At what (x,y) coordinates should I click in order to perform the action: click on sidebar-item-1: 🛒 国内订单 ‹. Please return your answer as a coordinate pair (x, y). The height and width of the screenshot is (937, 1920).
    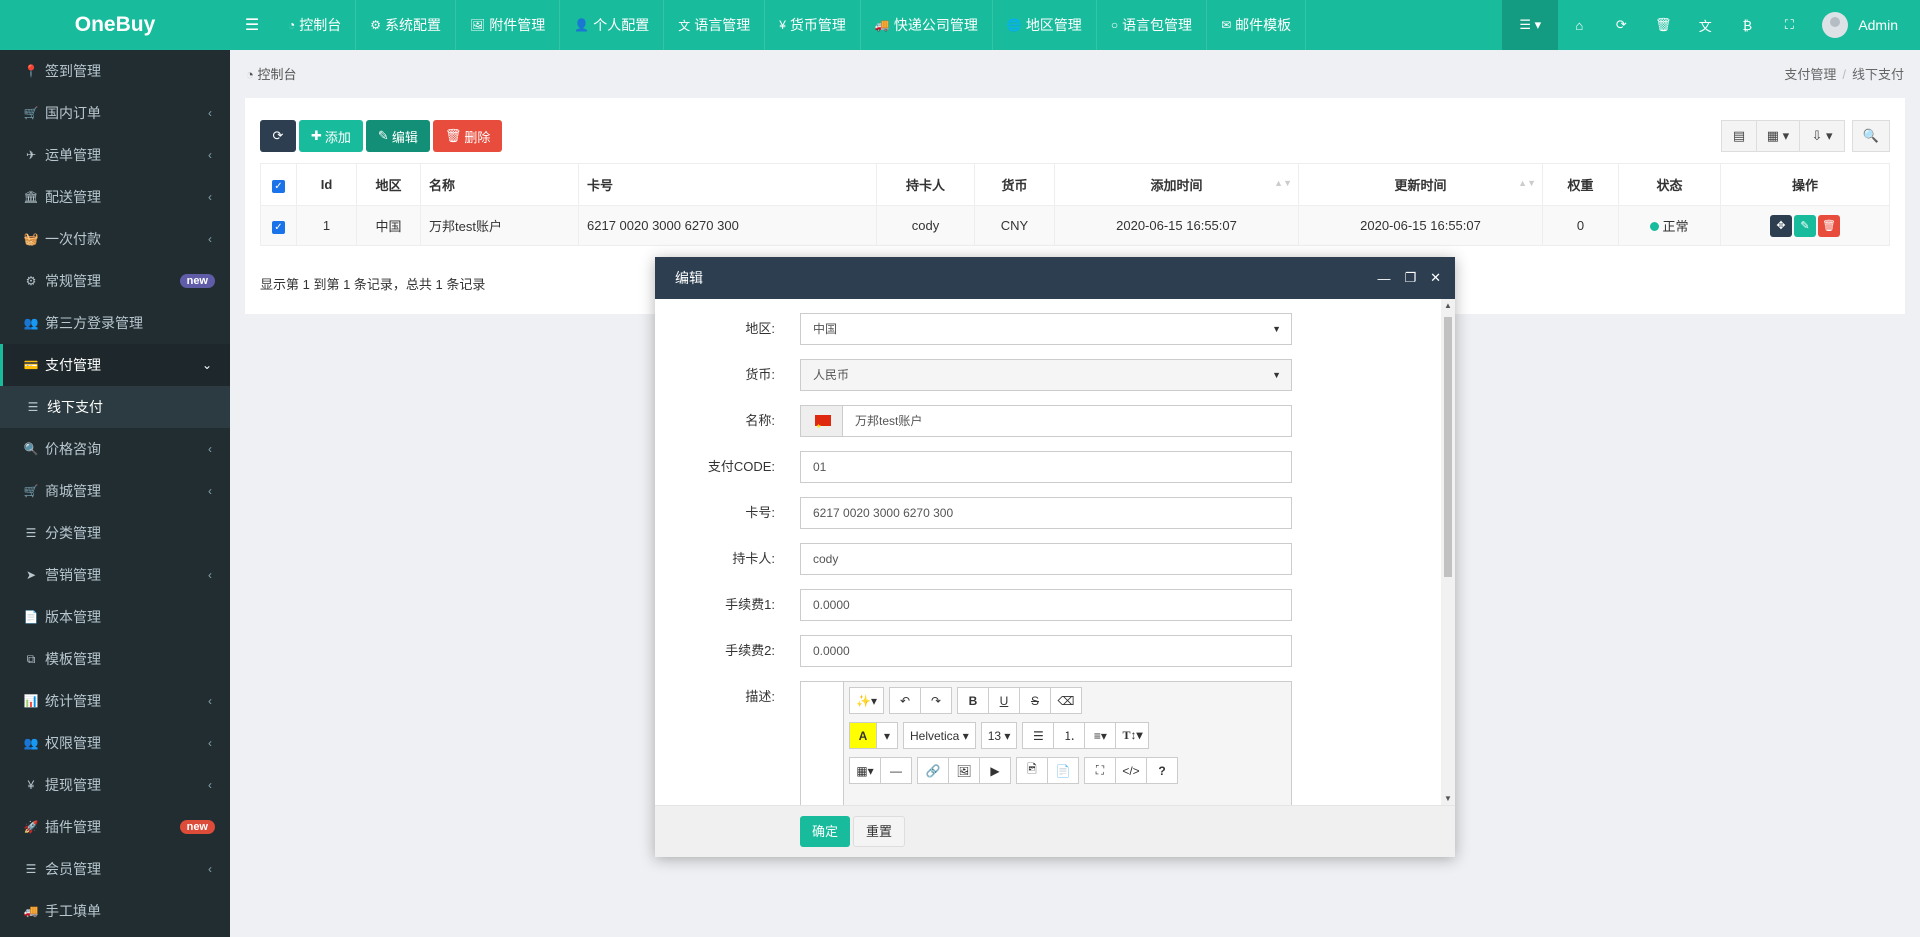
    Looking at the image, I should click on (115, 113).